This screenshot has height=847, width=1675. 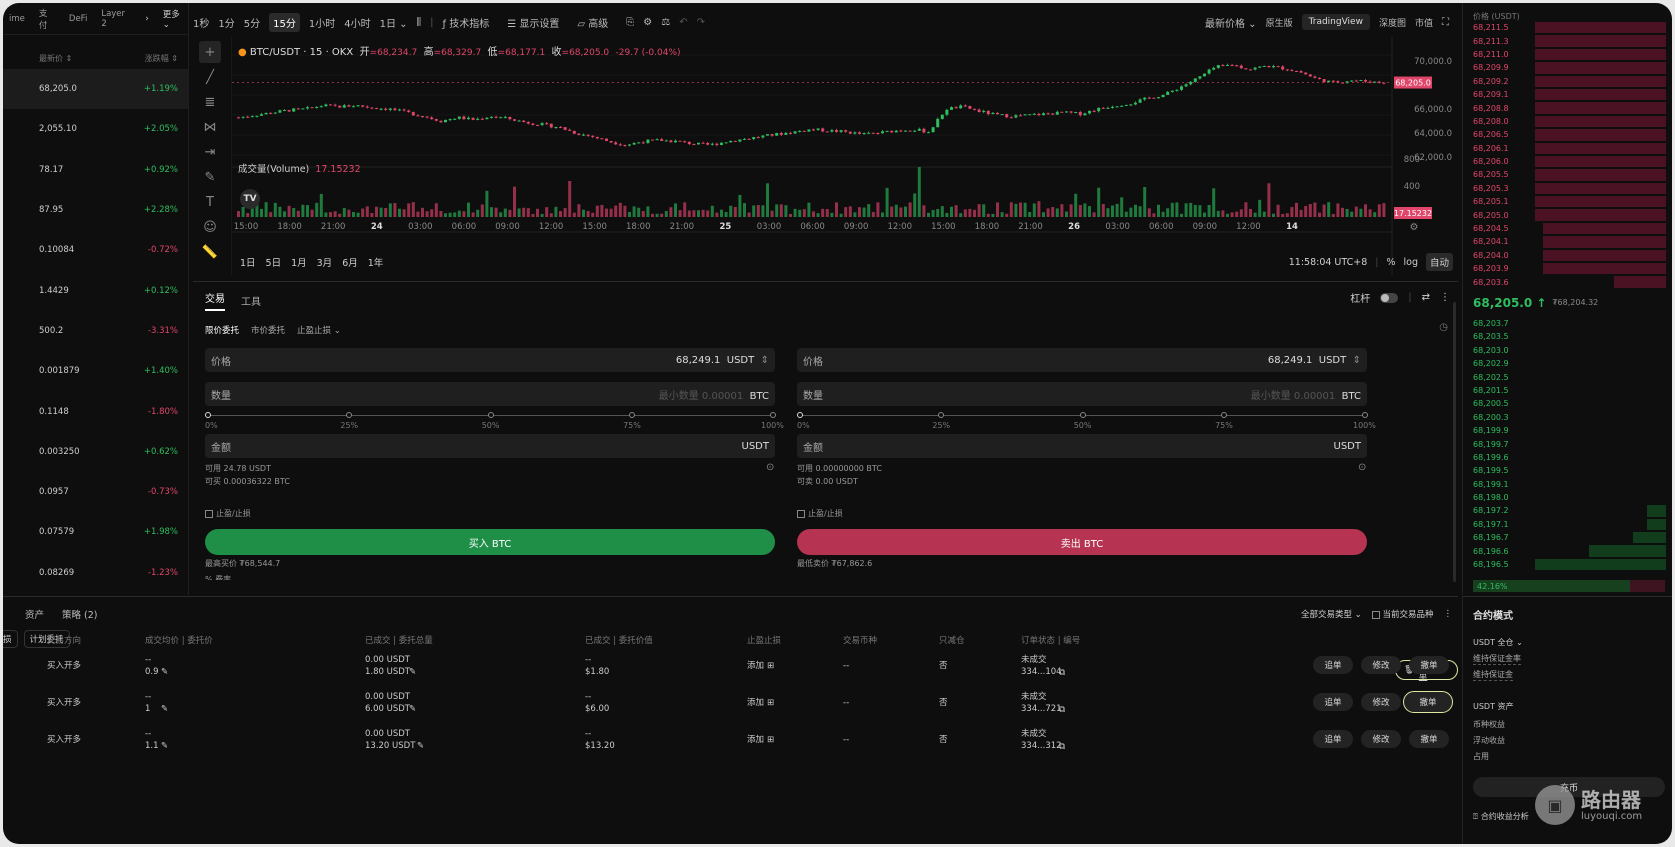 What do you see at coordinates (1567, 54) in the screenshot?
I see `ask-row: 68,211.0` at bounding box center [1567, 54].